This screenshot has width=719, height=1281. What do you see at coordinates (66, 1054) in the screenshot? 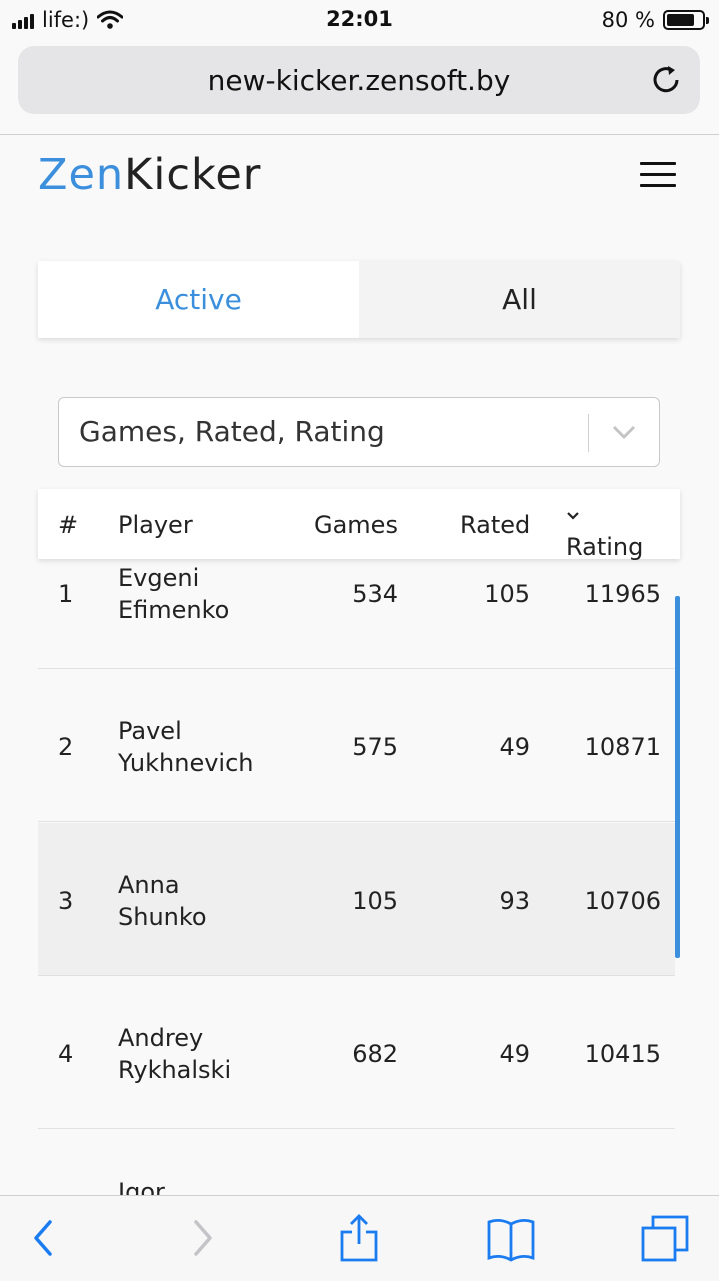
I see `row-rank: 4` at bounding box center [66, 1054].